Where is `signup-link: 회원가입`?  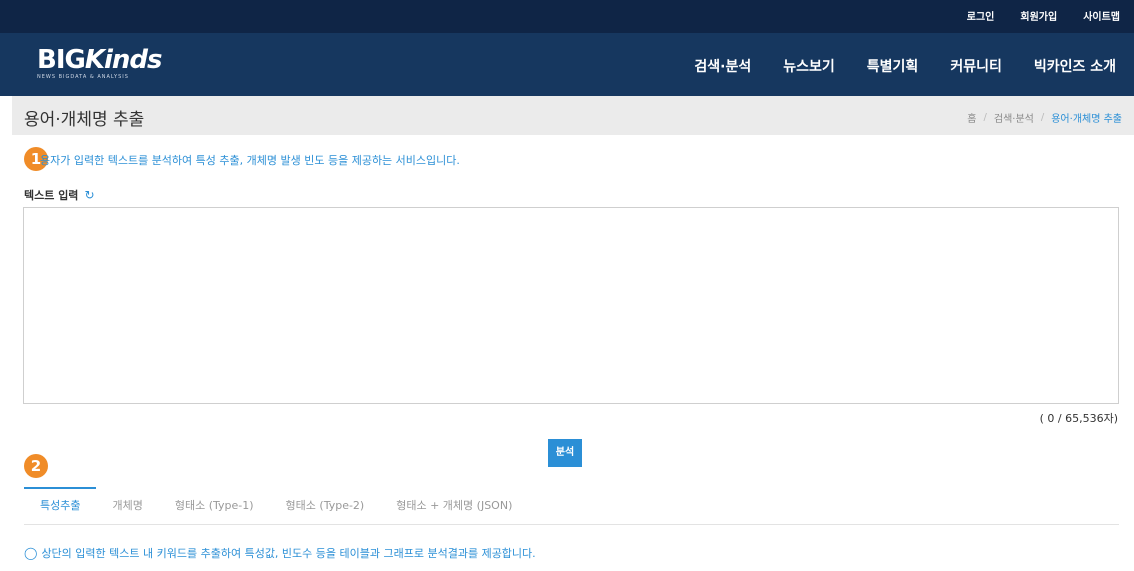 signup-link: 회원가입 is located at coordinates (1038, 15).